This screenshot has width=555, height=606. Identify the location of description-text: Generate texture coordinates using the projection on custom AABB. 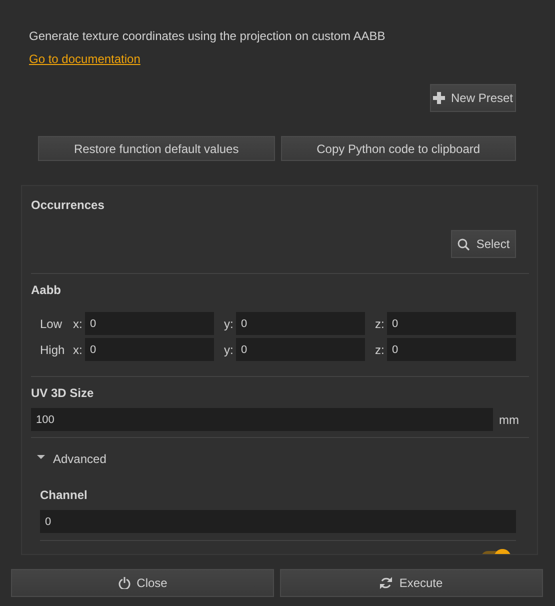
(207, 36).